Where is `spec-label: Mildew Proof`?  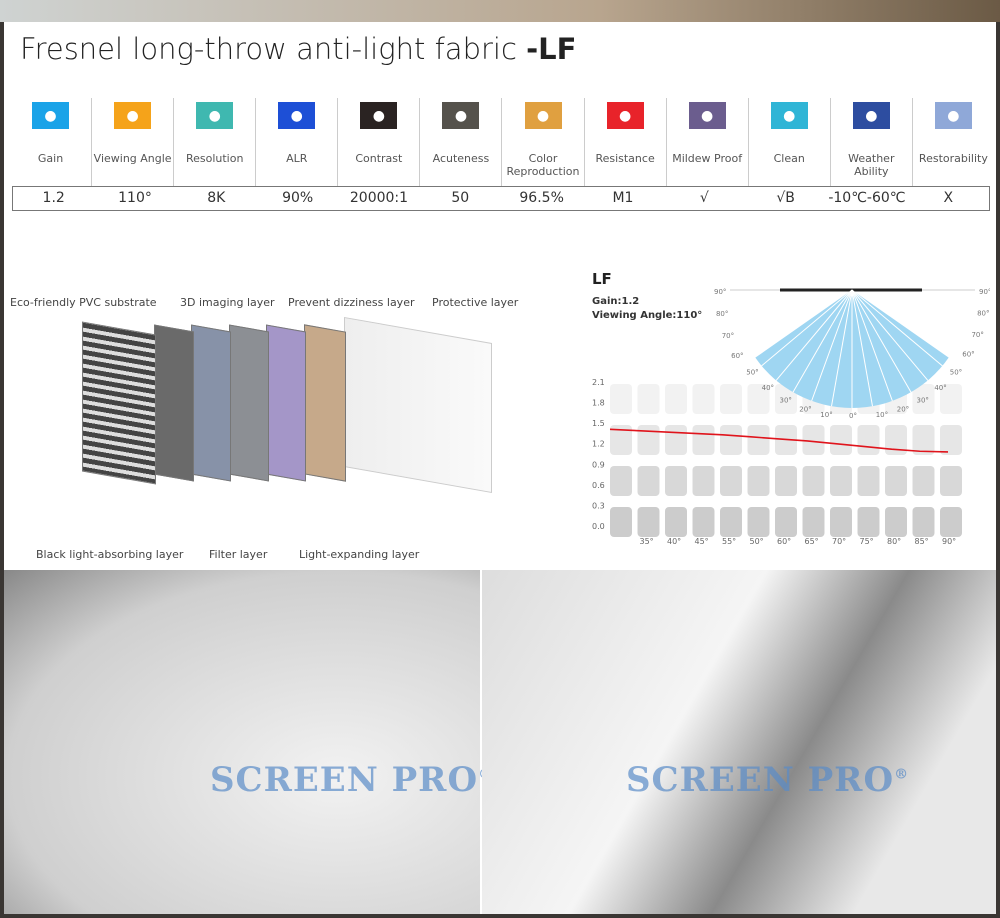 spec-label: Mildew Proof is located at coordinates (707, 158).